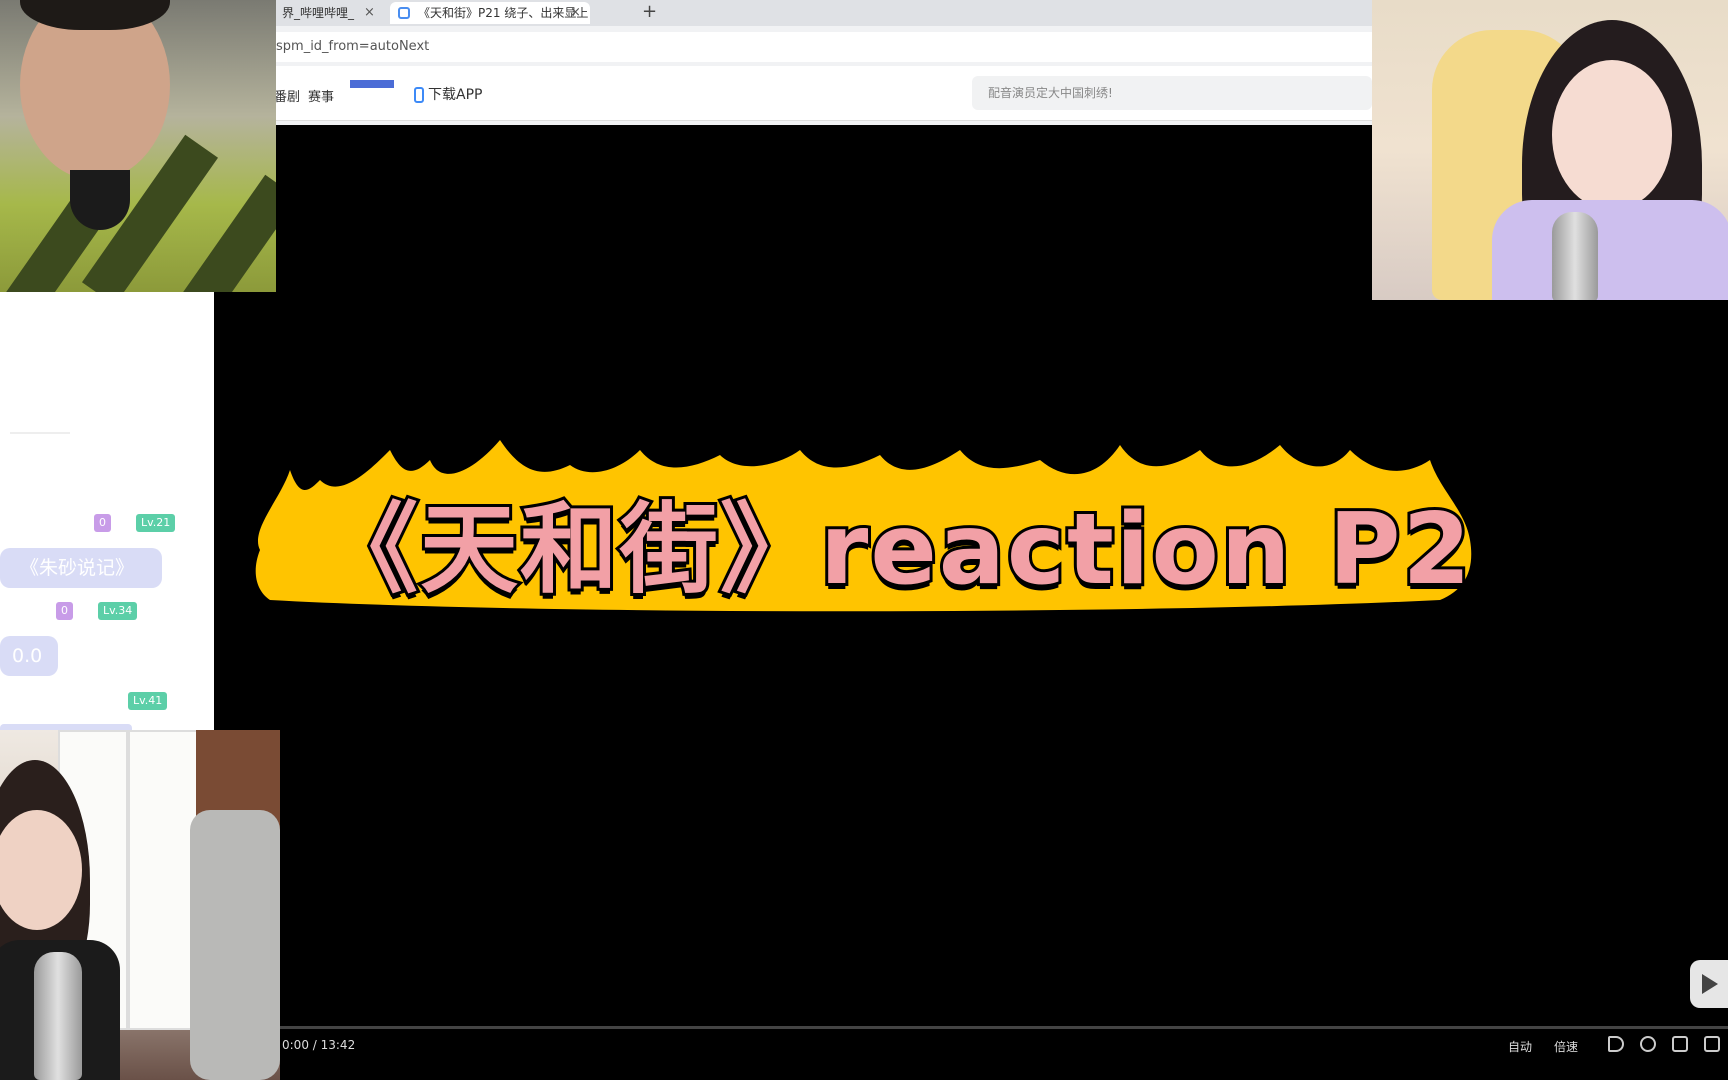  Describe the element at coordinates (29, 656) in the screenshot. I see `chat-message: 0.0` at that location.